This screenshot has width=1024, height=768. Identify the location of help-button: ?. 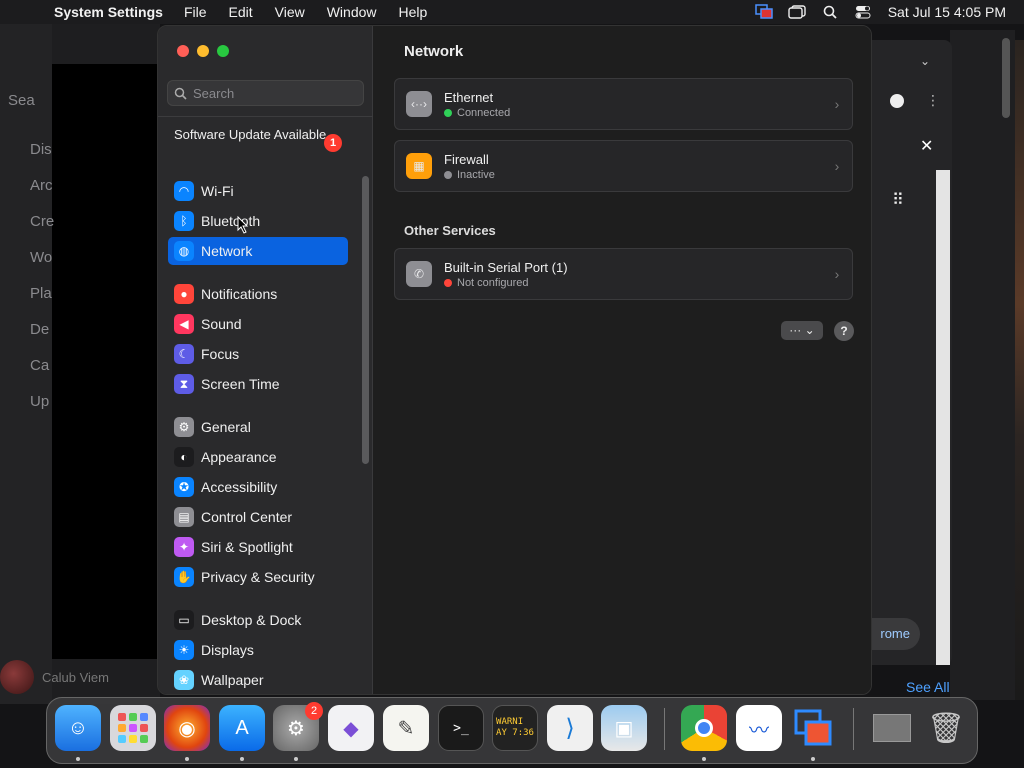
(844, 331).